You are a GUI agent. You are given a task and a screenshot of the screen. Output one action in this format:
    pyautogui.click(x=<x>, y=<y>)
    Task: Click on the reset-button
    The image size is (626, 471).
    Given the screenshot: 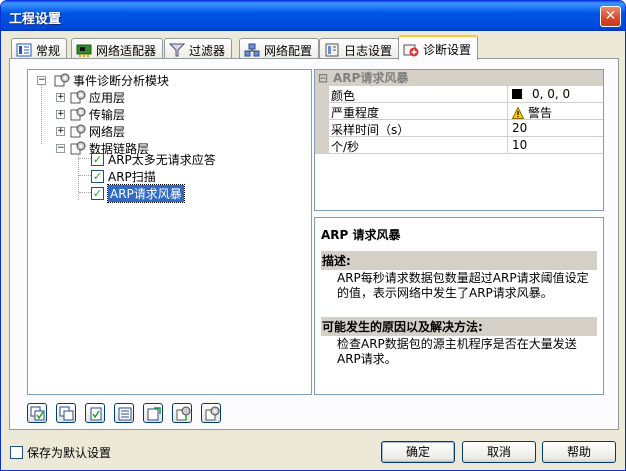 What is the action you would take?
    pyautogui.click(x=211, y=413)
    